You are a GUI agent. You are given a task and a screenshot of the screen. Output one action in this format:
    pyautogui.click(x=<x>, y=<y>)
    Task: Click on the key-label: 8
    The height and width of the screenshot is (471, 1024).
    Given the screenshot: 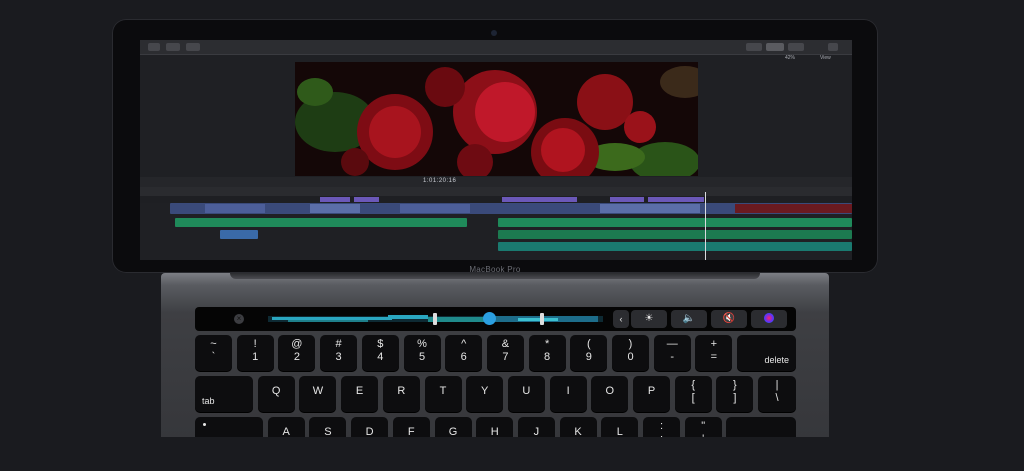 What is the action you would take?
    pyautogui.click(x=547, y=357)
    